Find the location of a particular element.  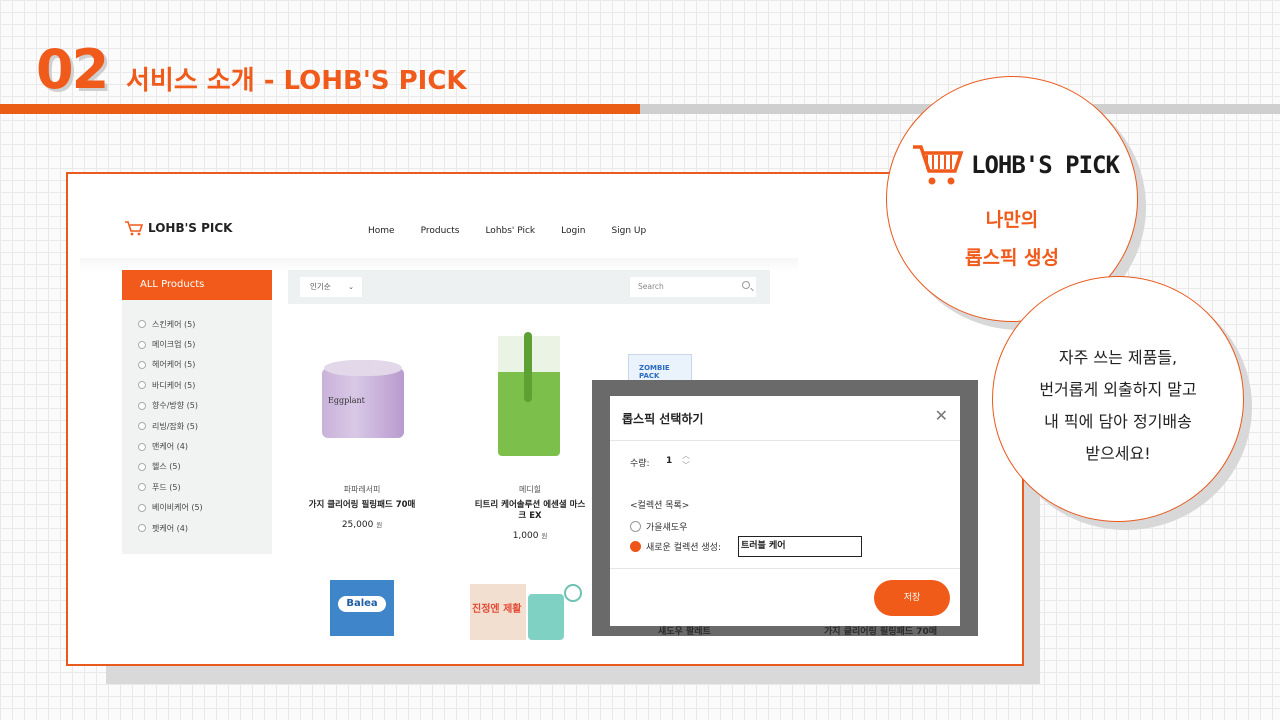

category-item: 스킨케어 (5) is located at coordinates (205, 324).